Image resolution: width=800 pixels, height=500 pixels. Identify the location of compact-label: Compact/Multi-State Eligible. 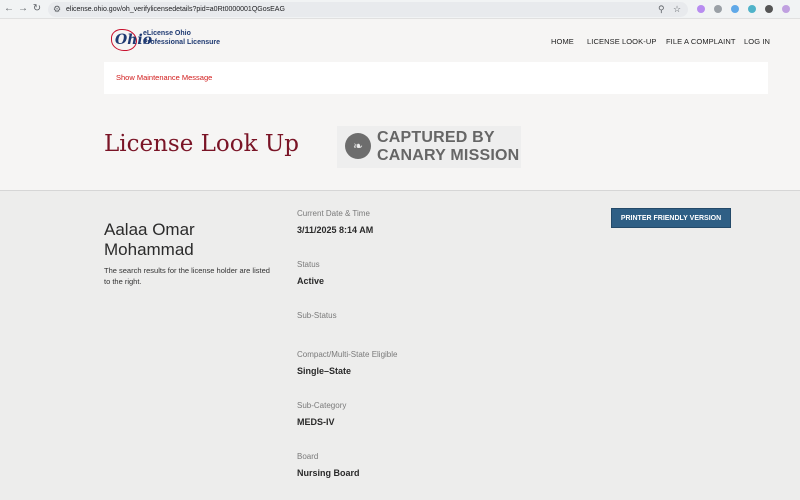
(347, 354).